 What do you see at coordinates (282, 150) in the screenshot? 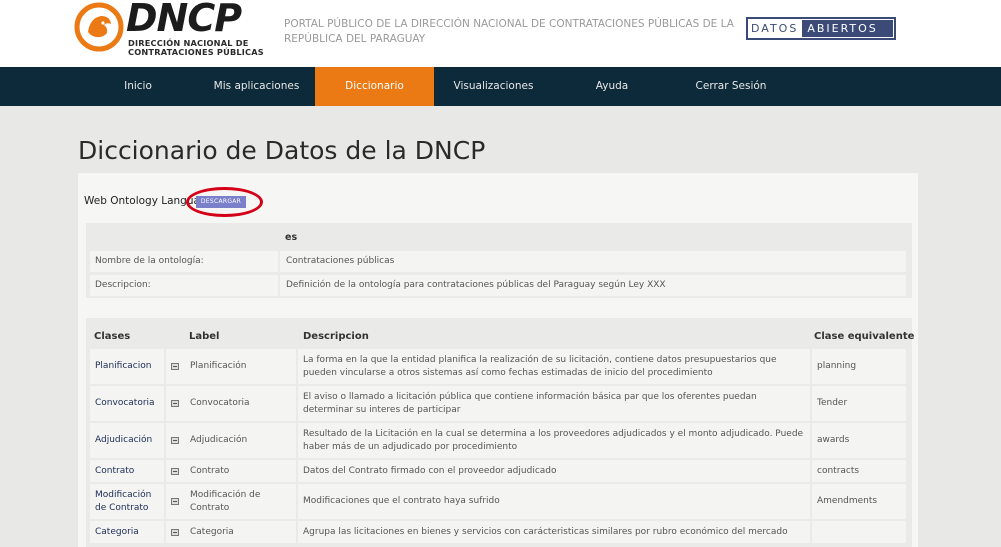
I see `page-title: Diccionario de Datos de la DNCP` at bounding box center [282, 150].